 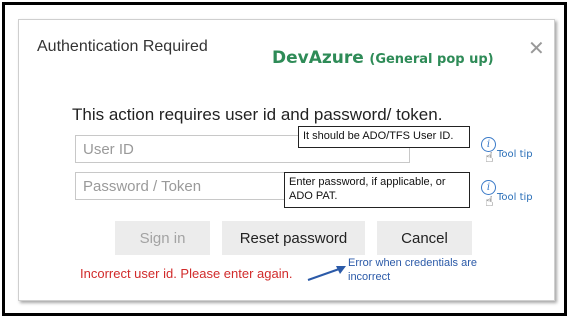 What do you see at coordinates (369, 277) in the screenshot?
I see `error-annotation-line2: incorrect` at bounding box center [369, 277].